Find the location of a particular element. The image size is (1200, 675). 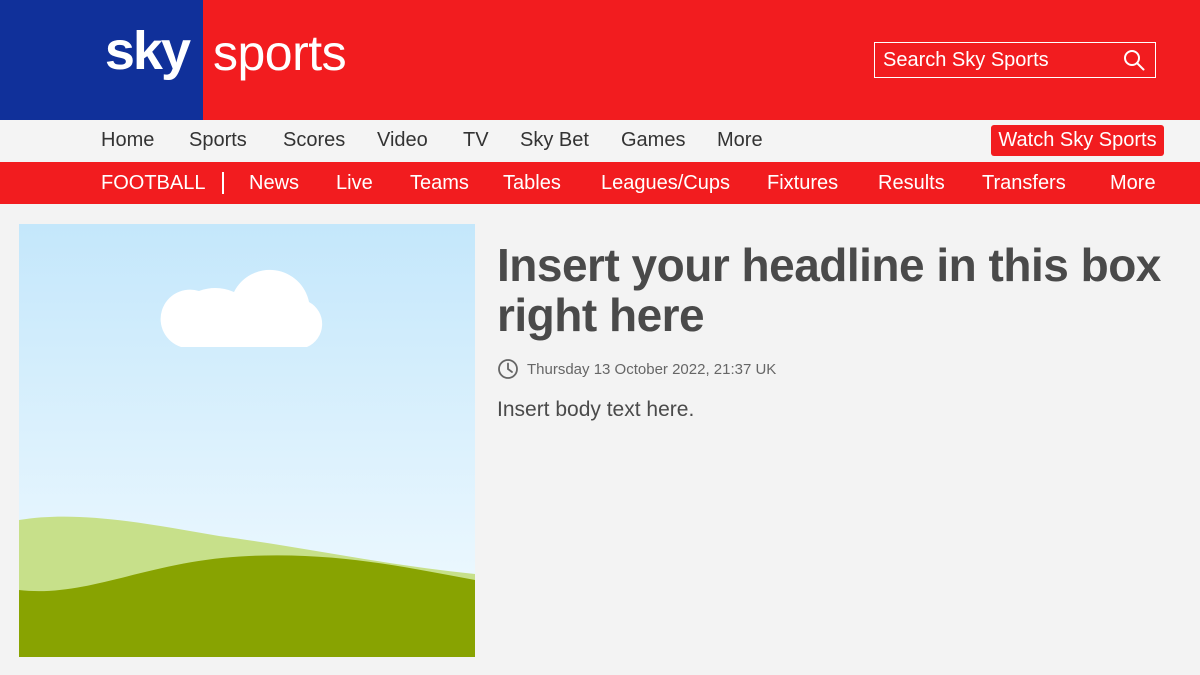

subnav-item-fixtures: Fixtures is located at coordinates (802, 183).